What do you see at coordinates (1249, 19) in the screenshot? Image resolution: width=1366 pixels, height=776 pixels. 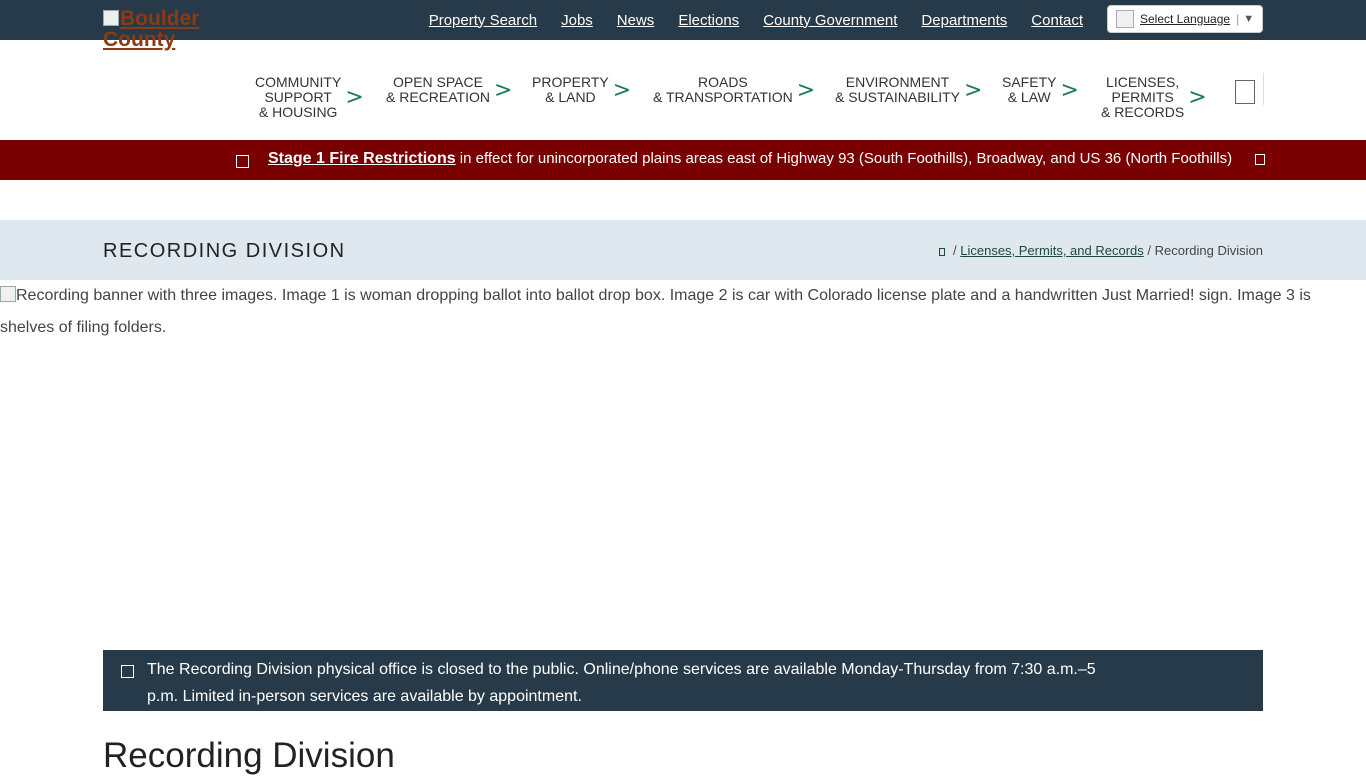 I see `chevron-down-icon: ▼` at bounding box center [1249, 19].